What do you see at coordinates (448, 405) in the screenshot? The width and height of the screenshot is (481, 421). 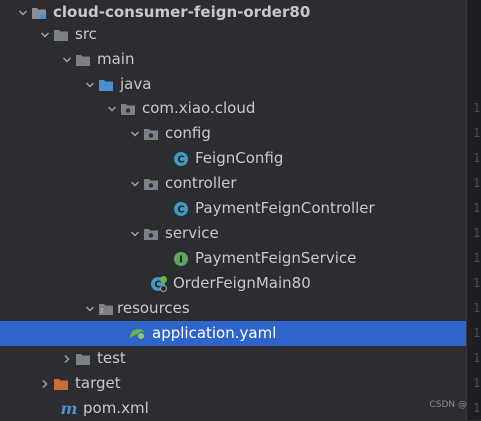 I see `watermark: CSDN @` at bounding box center [448, 405].